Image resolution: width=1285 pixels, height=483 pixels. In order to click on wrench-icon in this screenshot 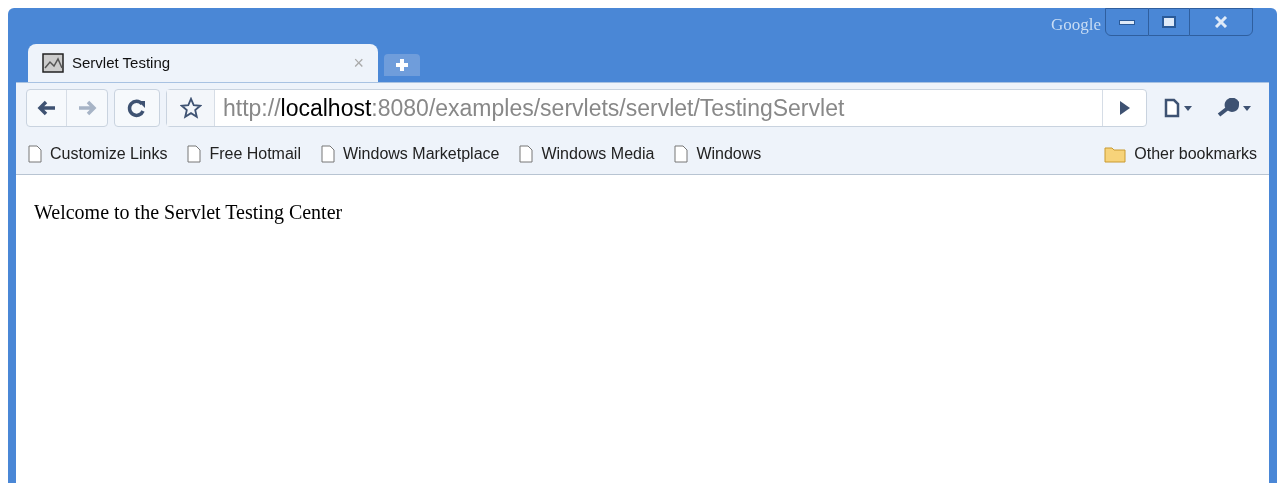, I will do `click(1228, 108)`.